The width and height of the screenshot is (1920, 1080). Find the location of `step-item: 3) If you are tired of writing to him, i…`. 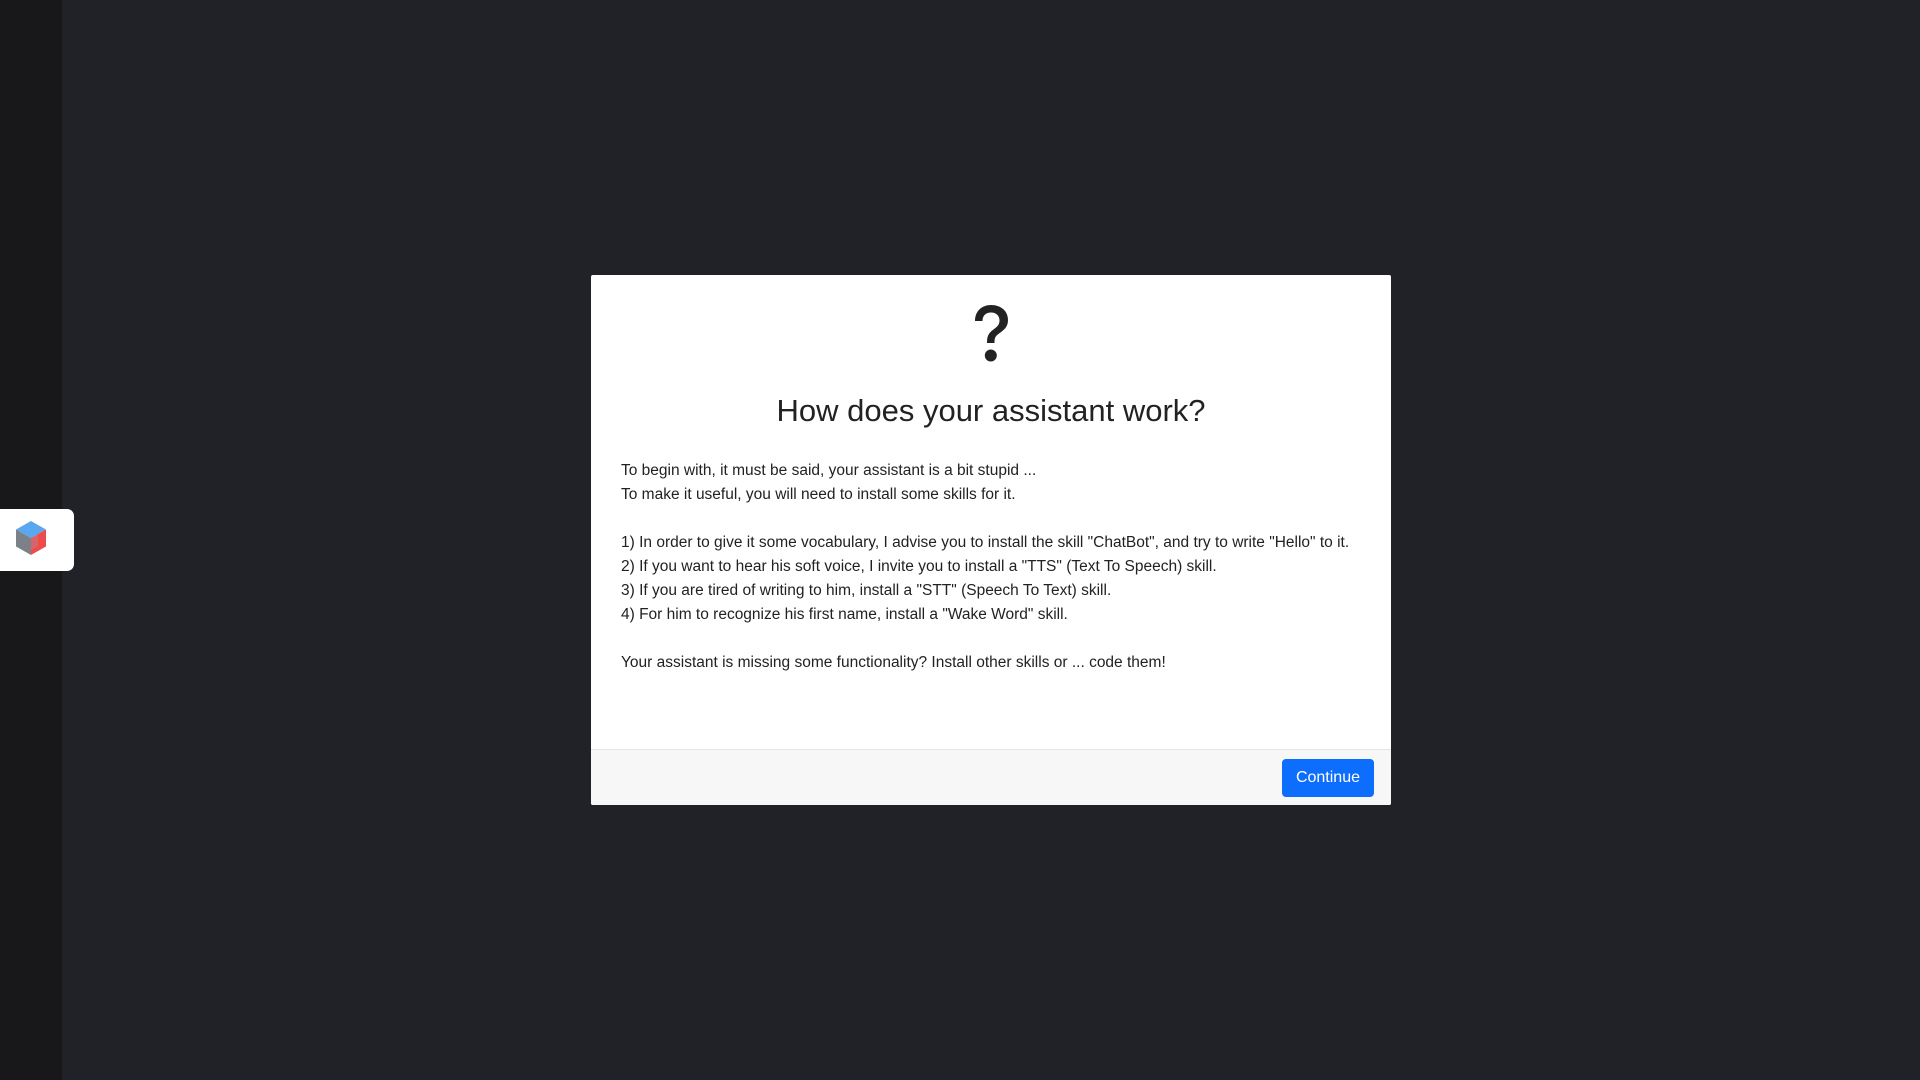

step-item: 3) If you are tired of writing to him, i… is located at coordinates (866, 590).